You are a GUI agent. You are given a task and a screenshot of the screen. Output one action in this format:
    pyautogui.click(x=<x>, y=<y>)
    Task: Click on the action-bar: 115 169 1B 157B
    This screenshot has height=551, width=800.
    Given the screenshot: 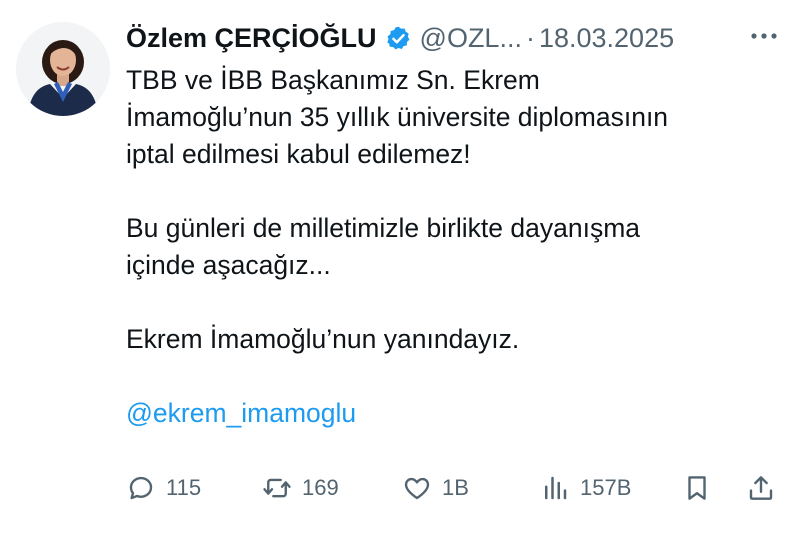 What is the action you would take?
    pyautogui.click(x=456, y=488)
    